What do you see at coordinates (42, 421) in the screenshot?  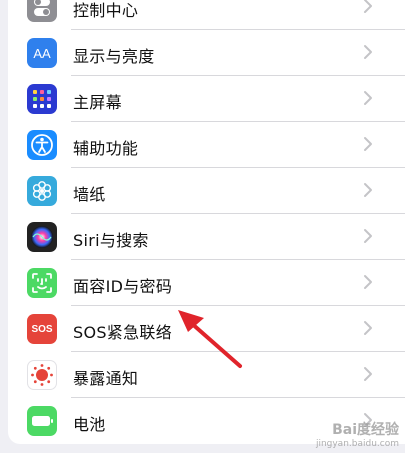 I see `battery-icon` at bounding box center [42, 421].